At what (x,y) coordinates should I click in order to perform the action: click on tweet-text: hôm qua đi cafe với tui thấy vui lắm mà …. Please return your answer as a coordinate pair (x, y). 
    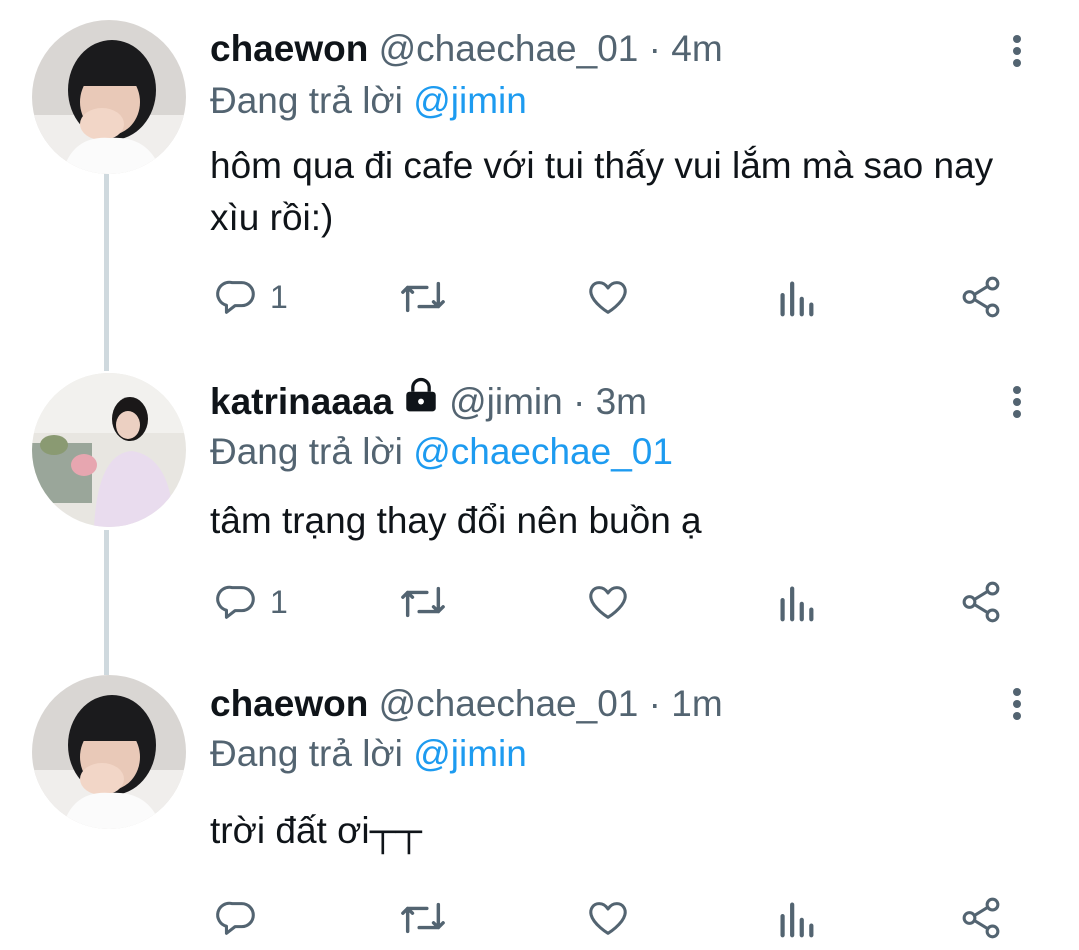
    Looking at the image, I should click on (602, 191).